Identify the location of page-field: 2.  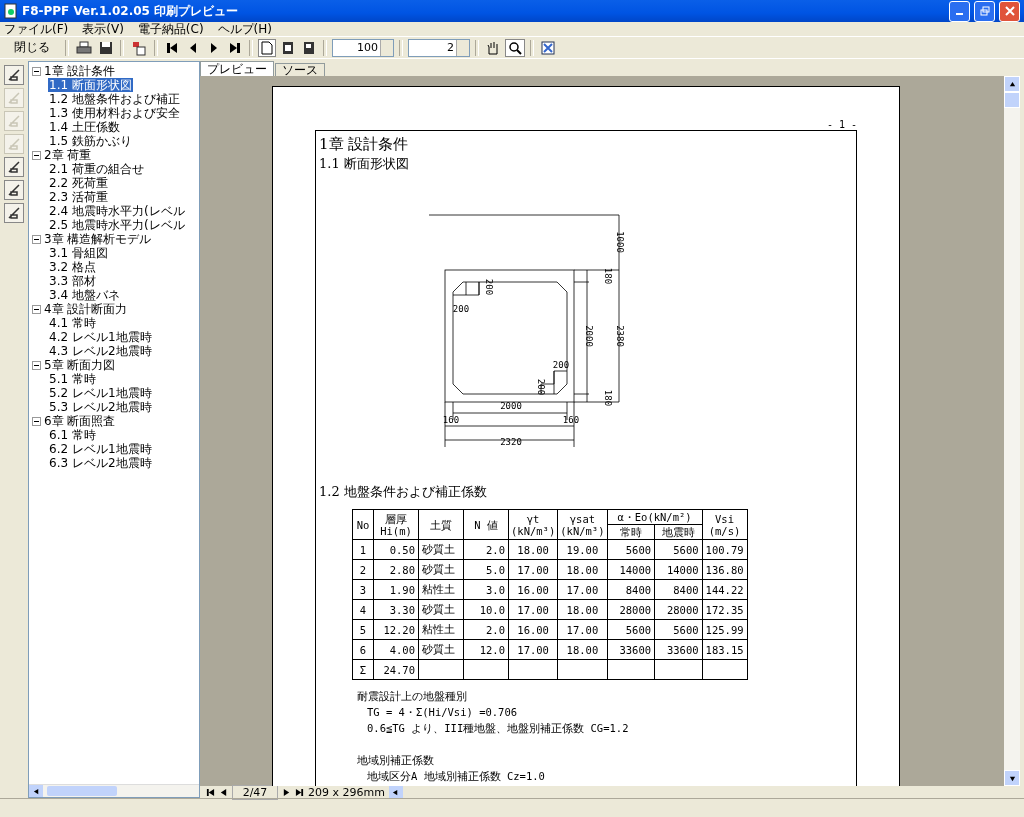
(439, 47).